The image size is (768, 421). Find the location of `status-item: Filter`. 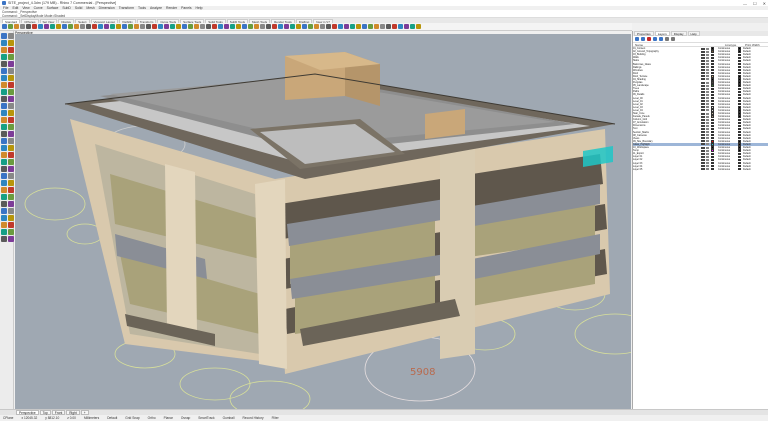

status-item: Filter is located at coordinates (275, 418).